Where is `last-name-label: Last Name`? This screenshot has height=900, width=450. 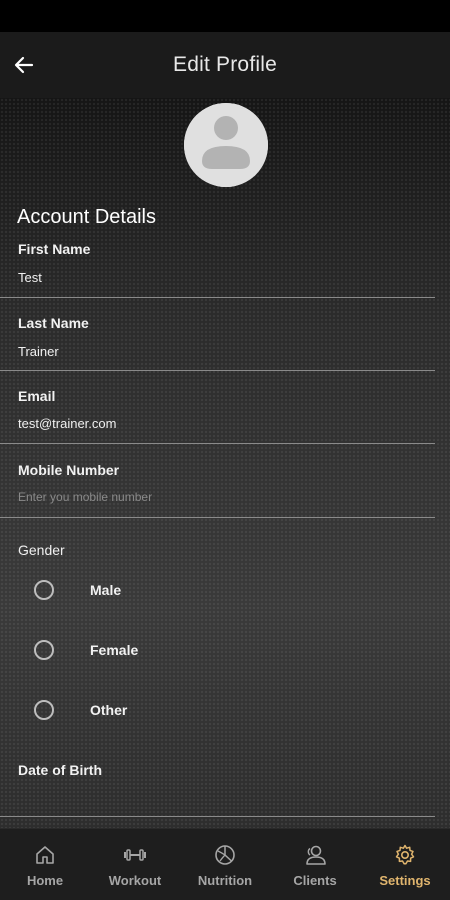 last-name-label: Last Name is located at coordinates (53, 323).